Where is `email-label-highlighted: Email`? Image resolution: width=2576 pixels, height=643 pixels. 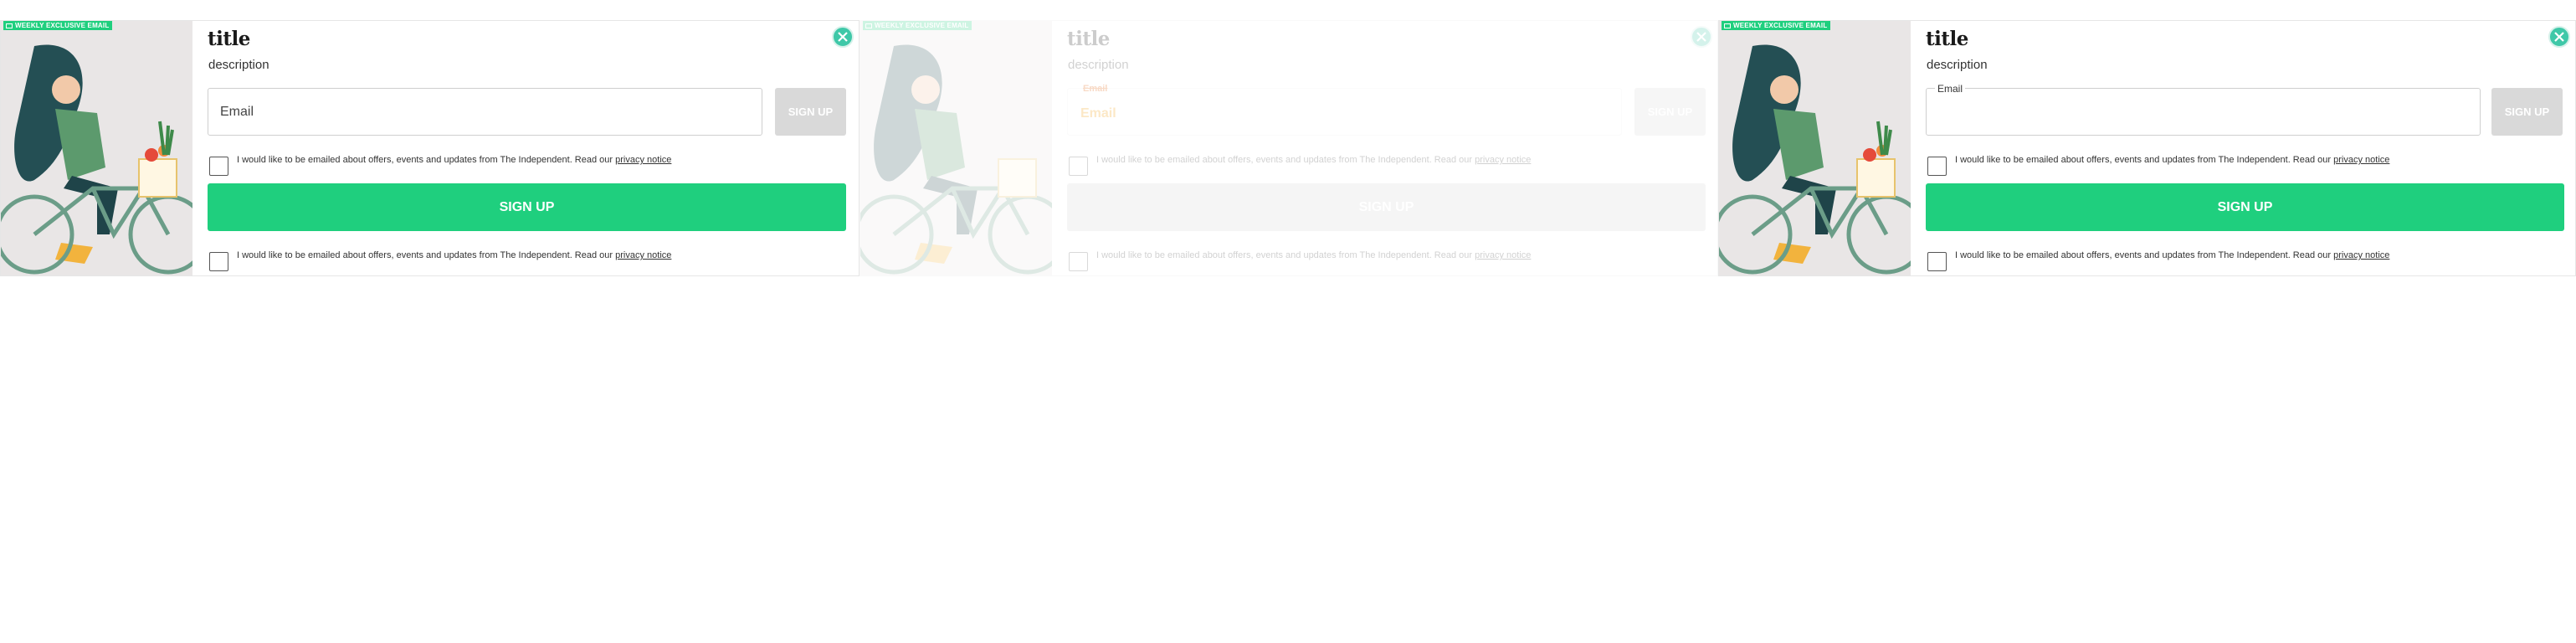
email-label-highlighted: Email is located at coordinates (1098, 113).